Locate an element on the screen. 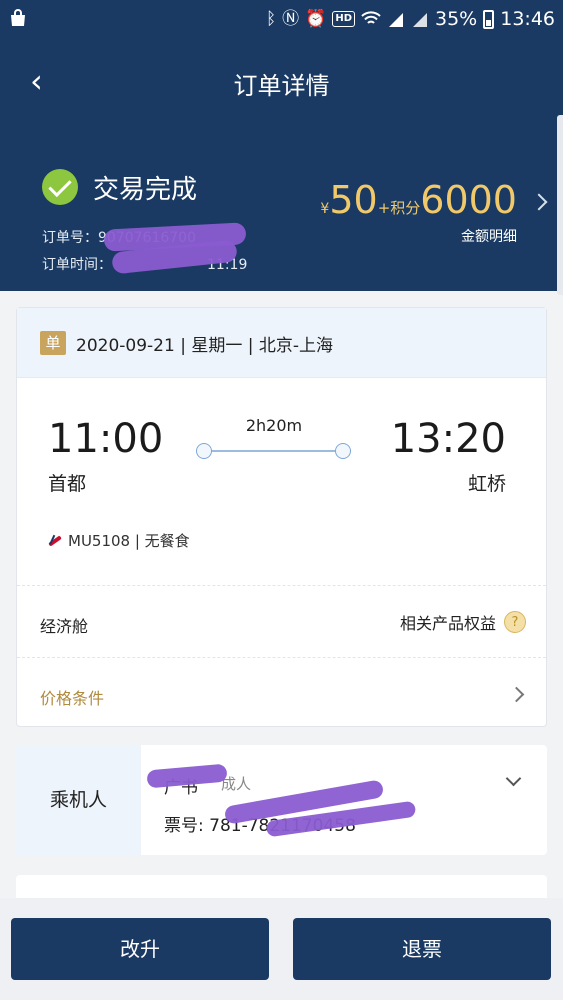  wifi-icon is located at coordinates (371, 17).